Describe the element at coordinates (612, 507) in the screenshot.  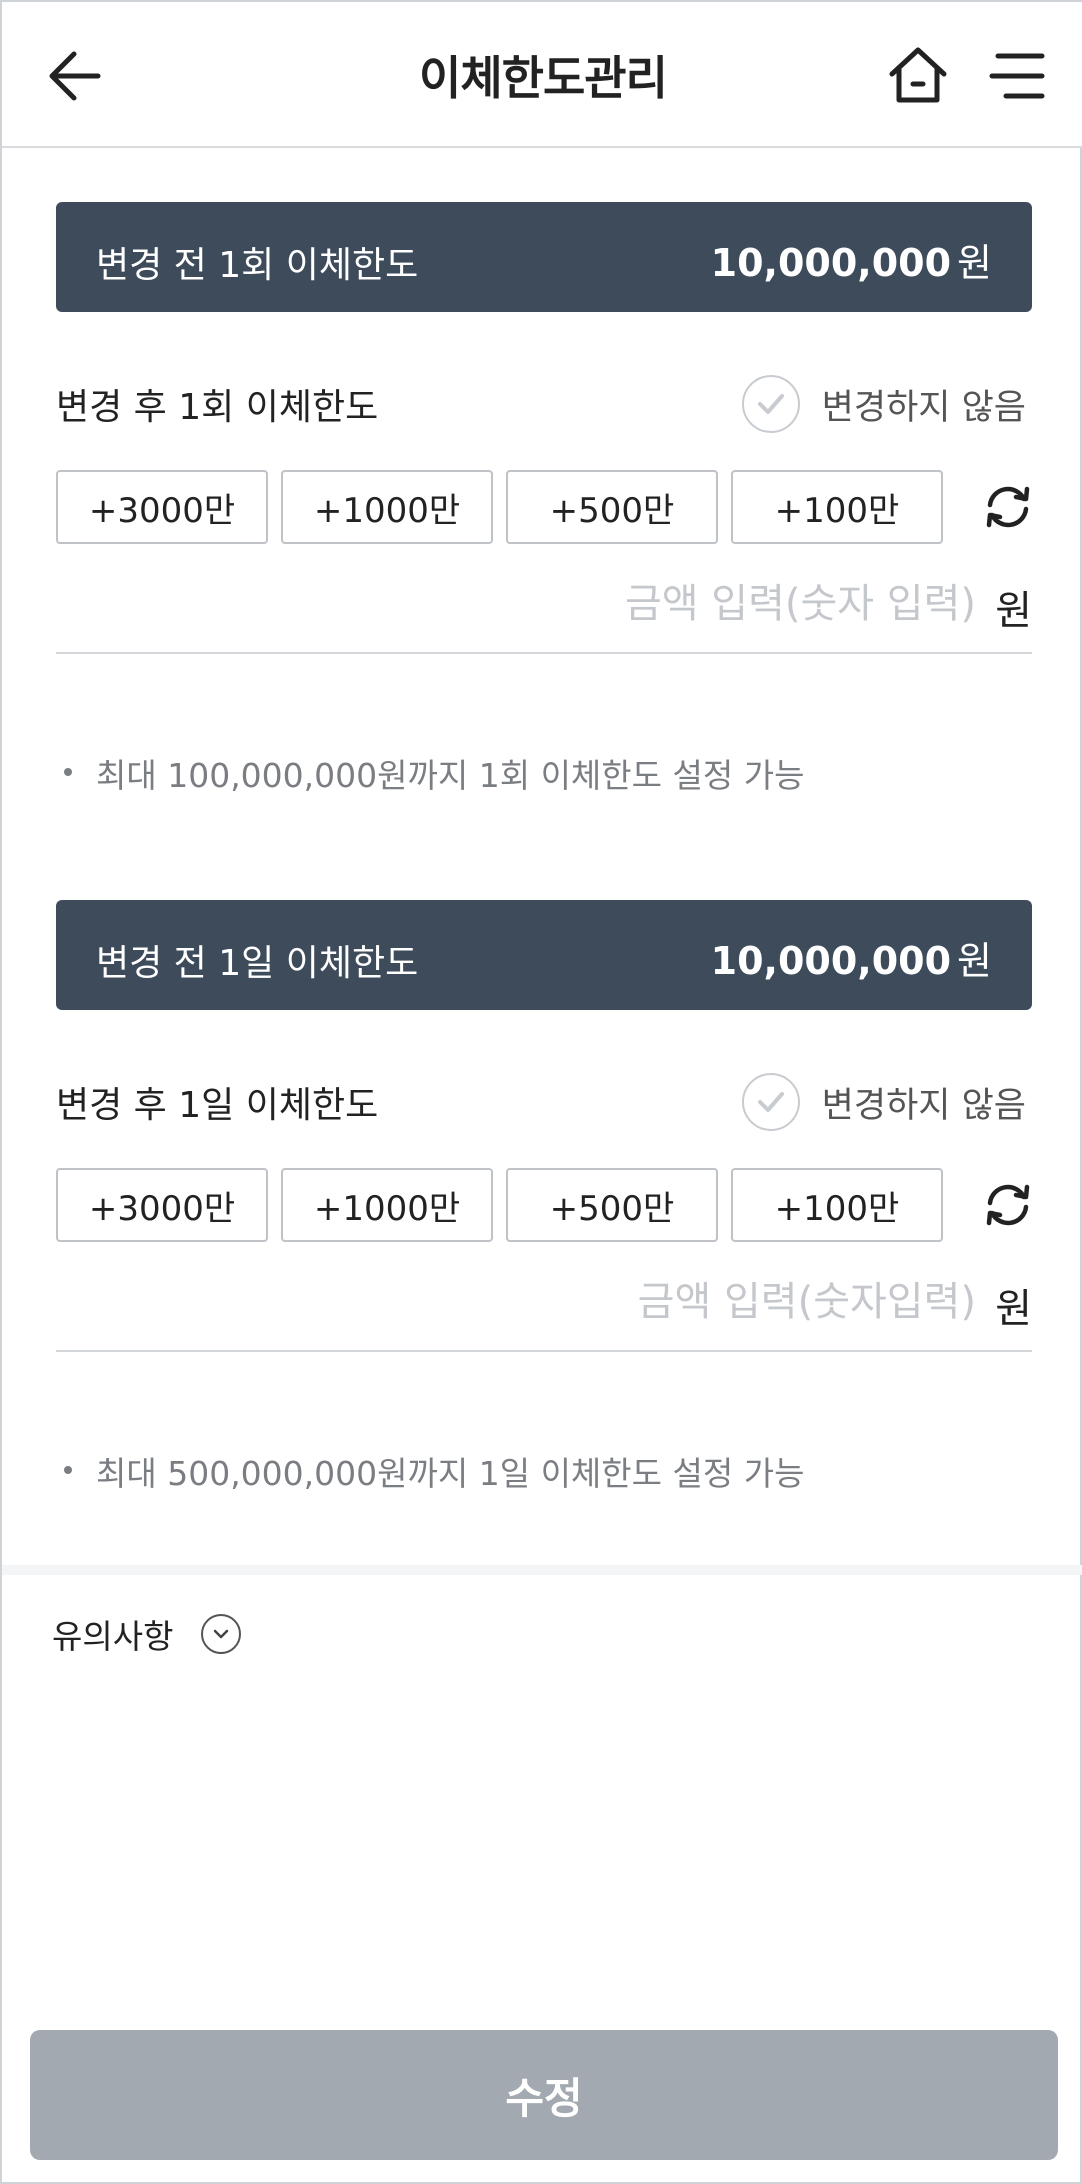
I see `once-add-500-button: +500만` at that location.